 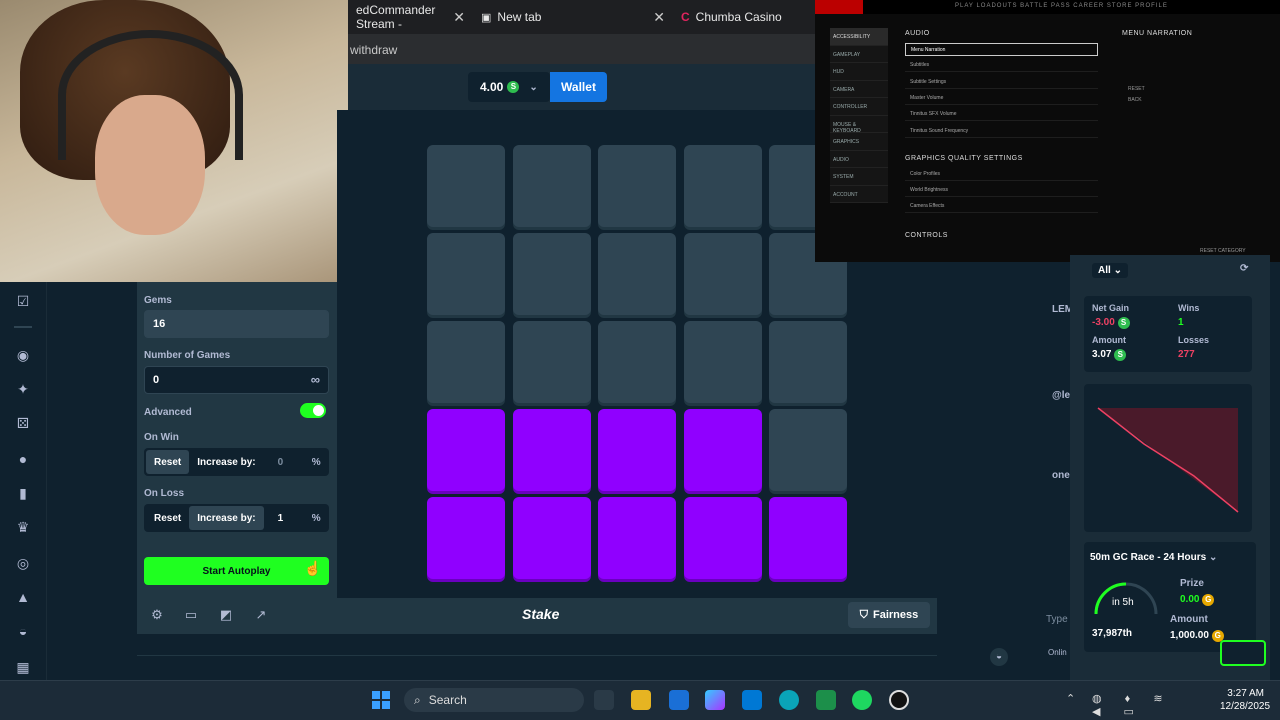 I want to click on overlay-setting-row: Tinnitus SFX Volume, so click(x=1001, y=115).